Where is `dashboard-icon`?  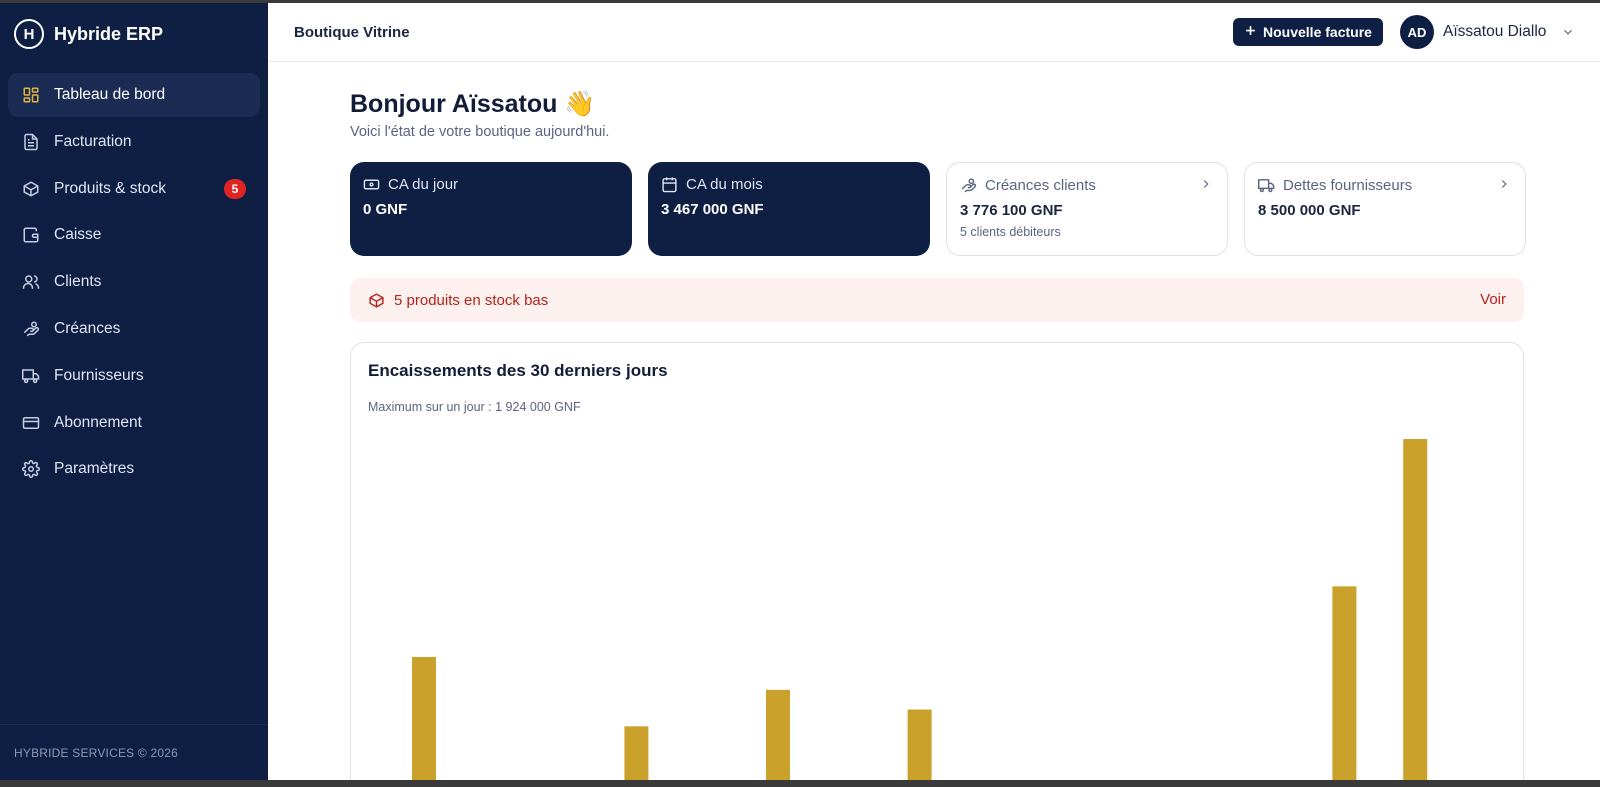 dashboard-icon is located at coordinates (31, 95).